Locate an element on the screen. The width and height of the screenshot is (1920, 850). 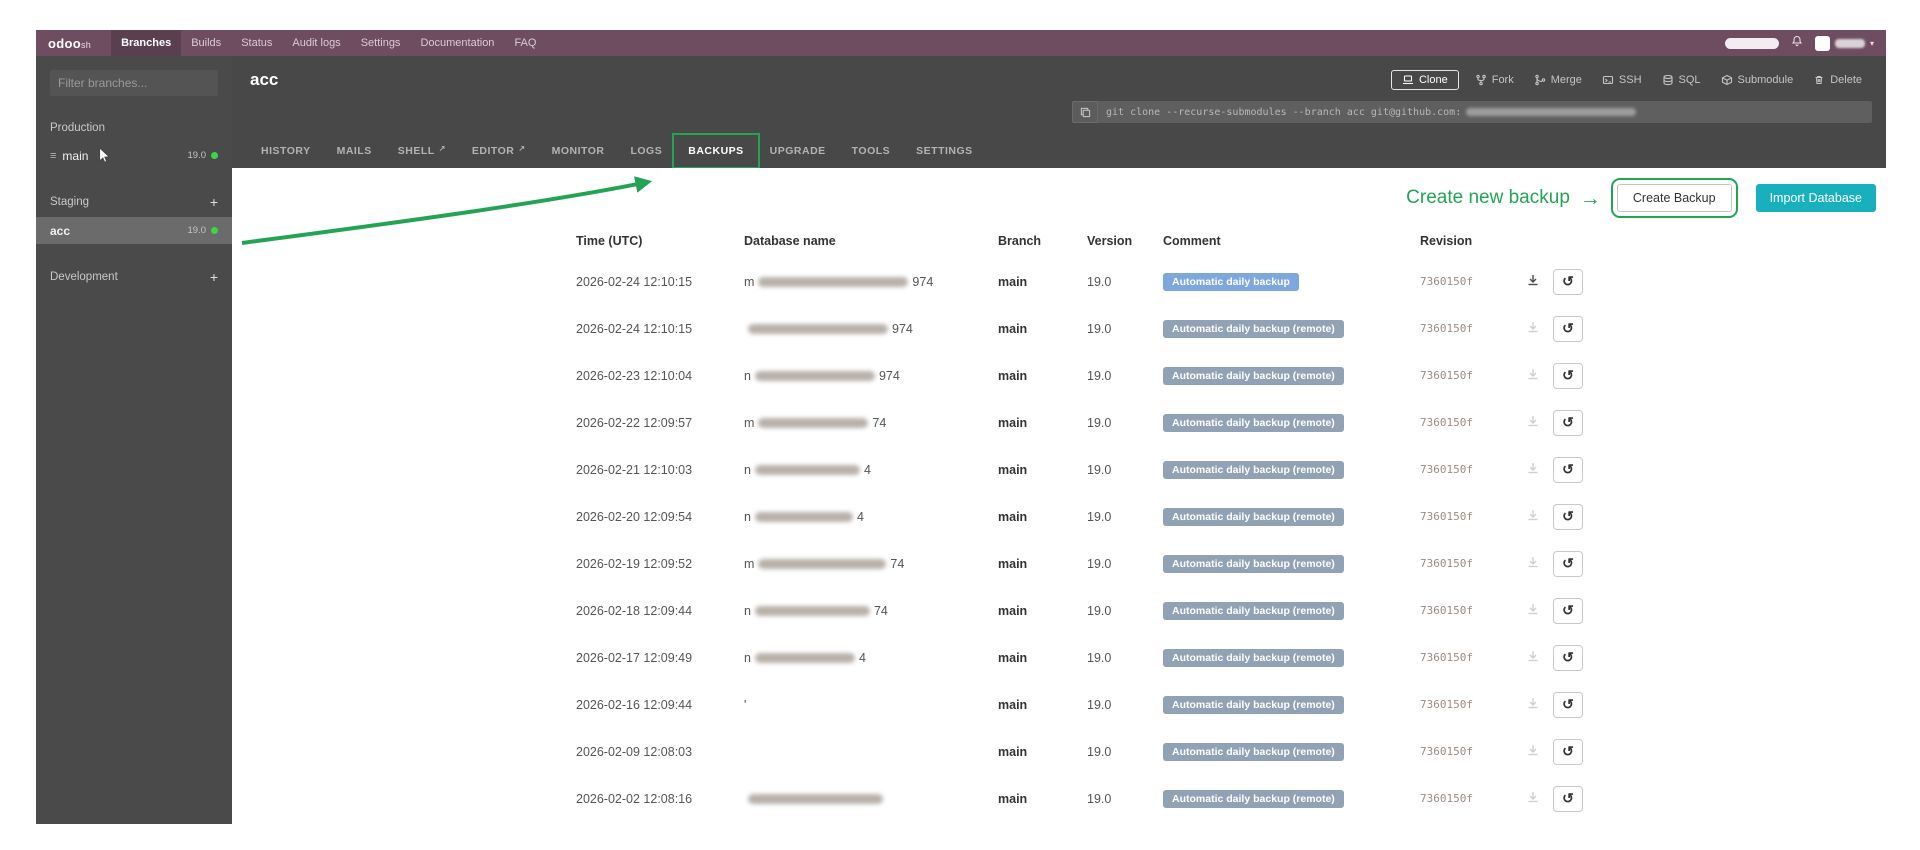
nav-item-builds: Builds is located at coordinates (206, 43).